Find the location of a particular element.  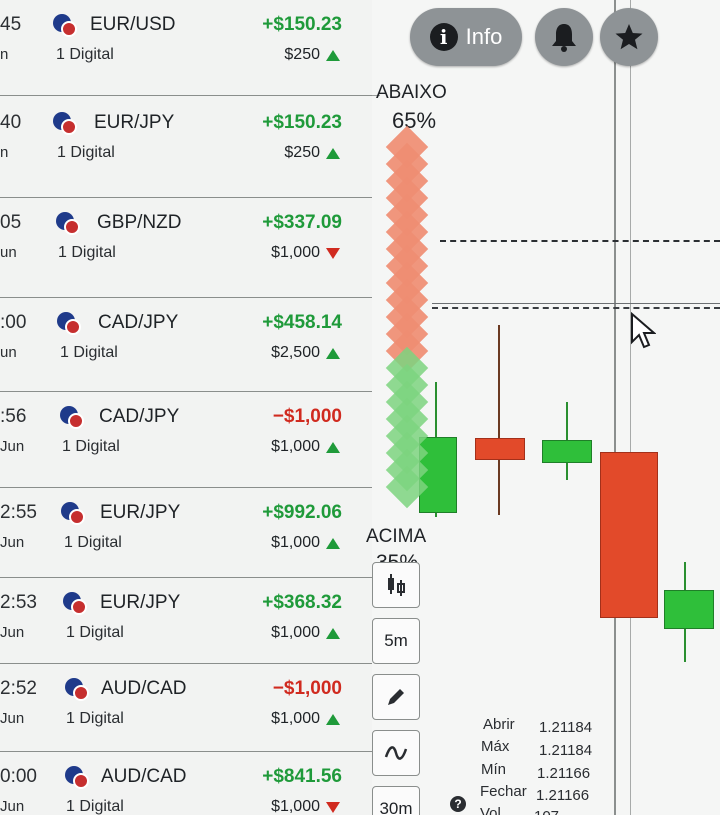

expiry-button: 30m is located at coordinates (396, 800).